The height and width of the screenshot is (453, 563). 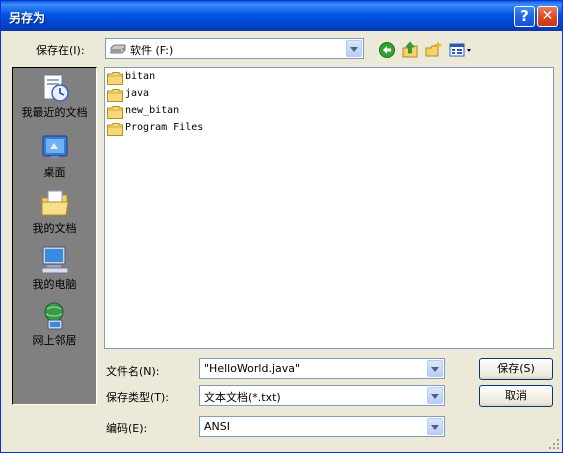 I want to click on drive-icon, so click(x=118, y=49).